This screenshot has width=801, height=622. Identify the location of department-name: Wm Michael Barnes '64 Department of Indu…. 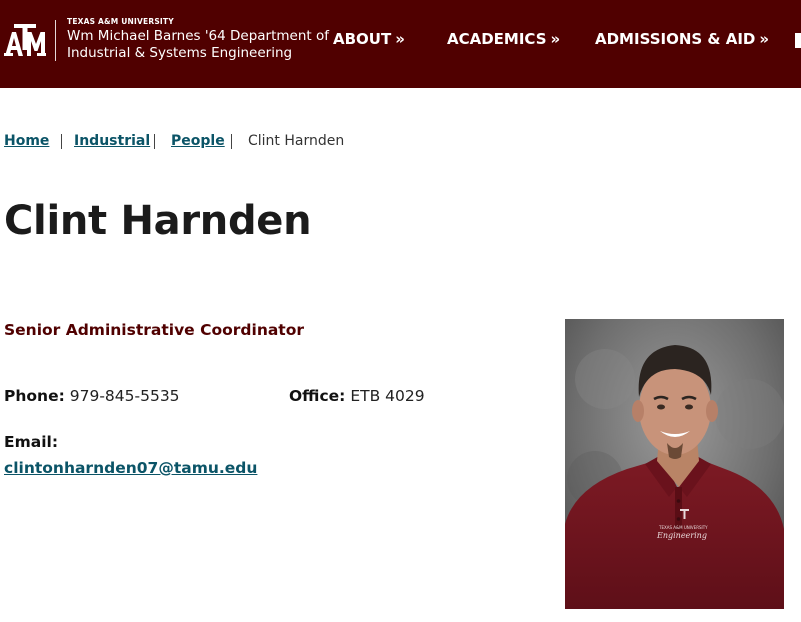
(198, 45).